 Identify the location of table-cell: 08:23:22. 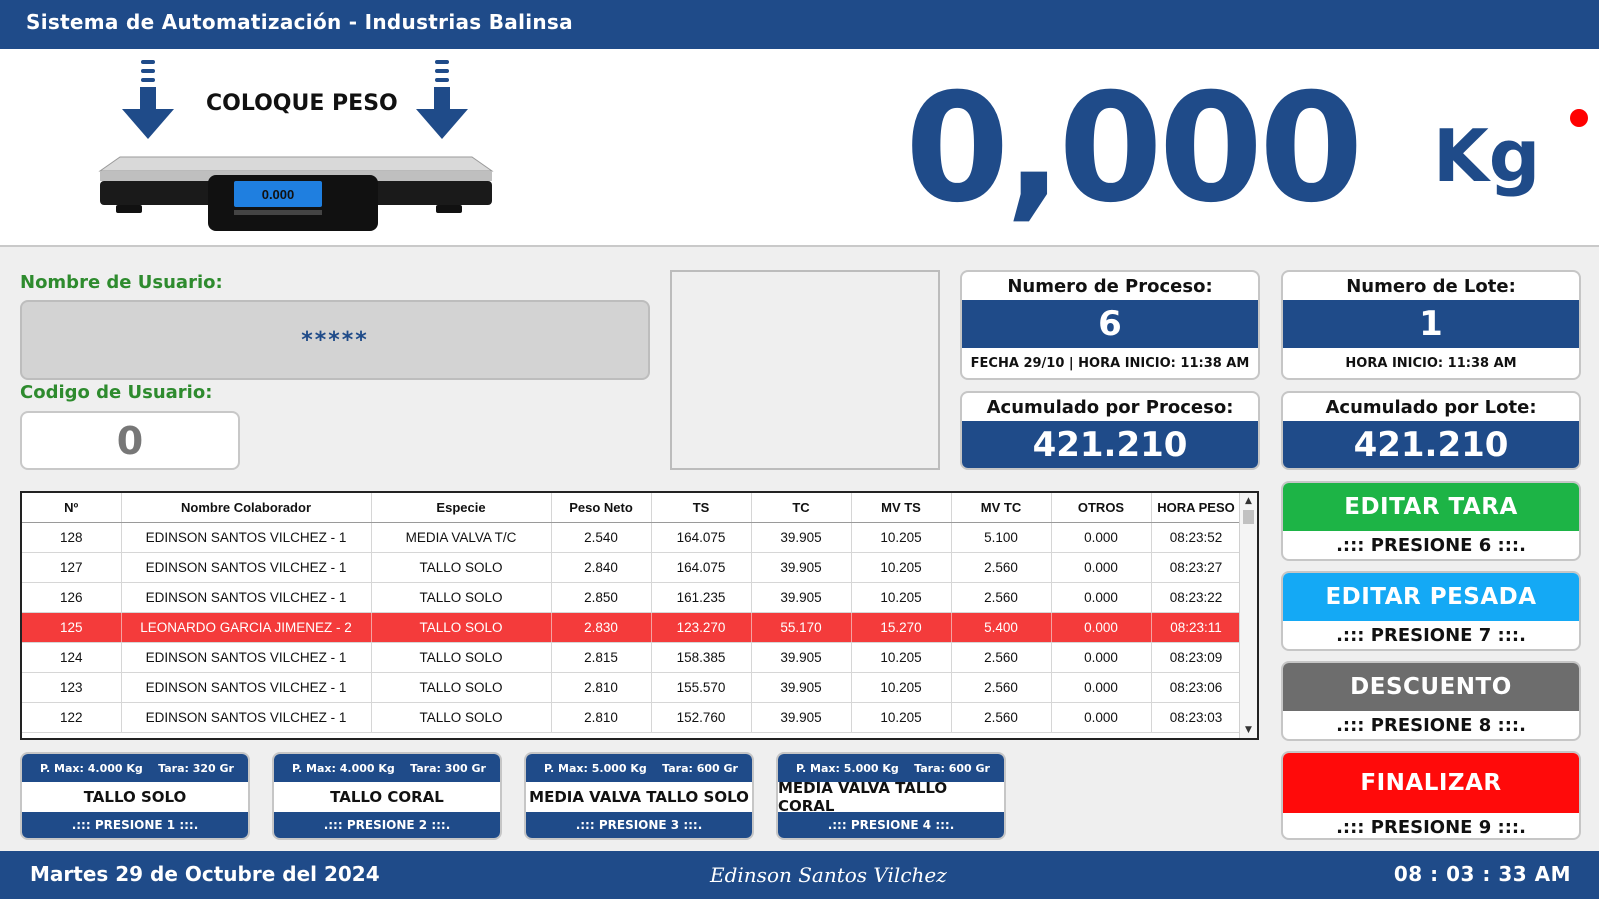
(1196, 597).